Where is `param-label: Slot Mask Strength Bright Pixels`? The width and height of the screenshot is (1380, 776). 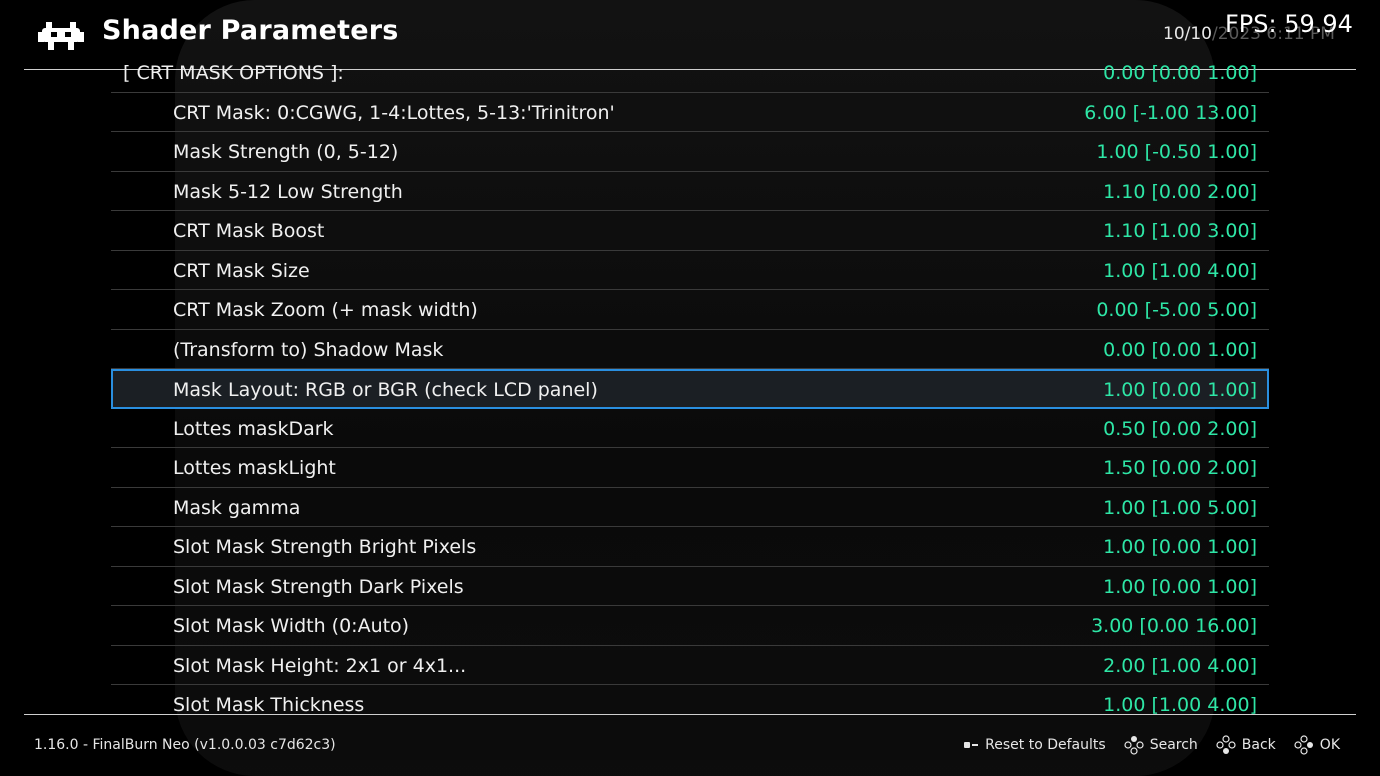 param-label: Slot Mask Strength Bright Pixels is located at coordinates (325, 547).